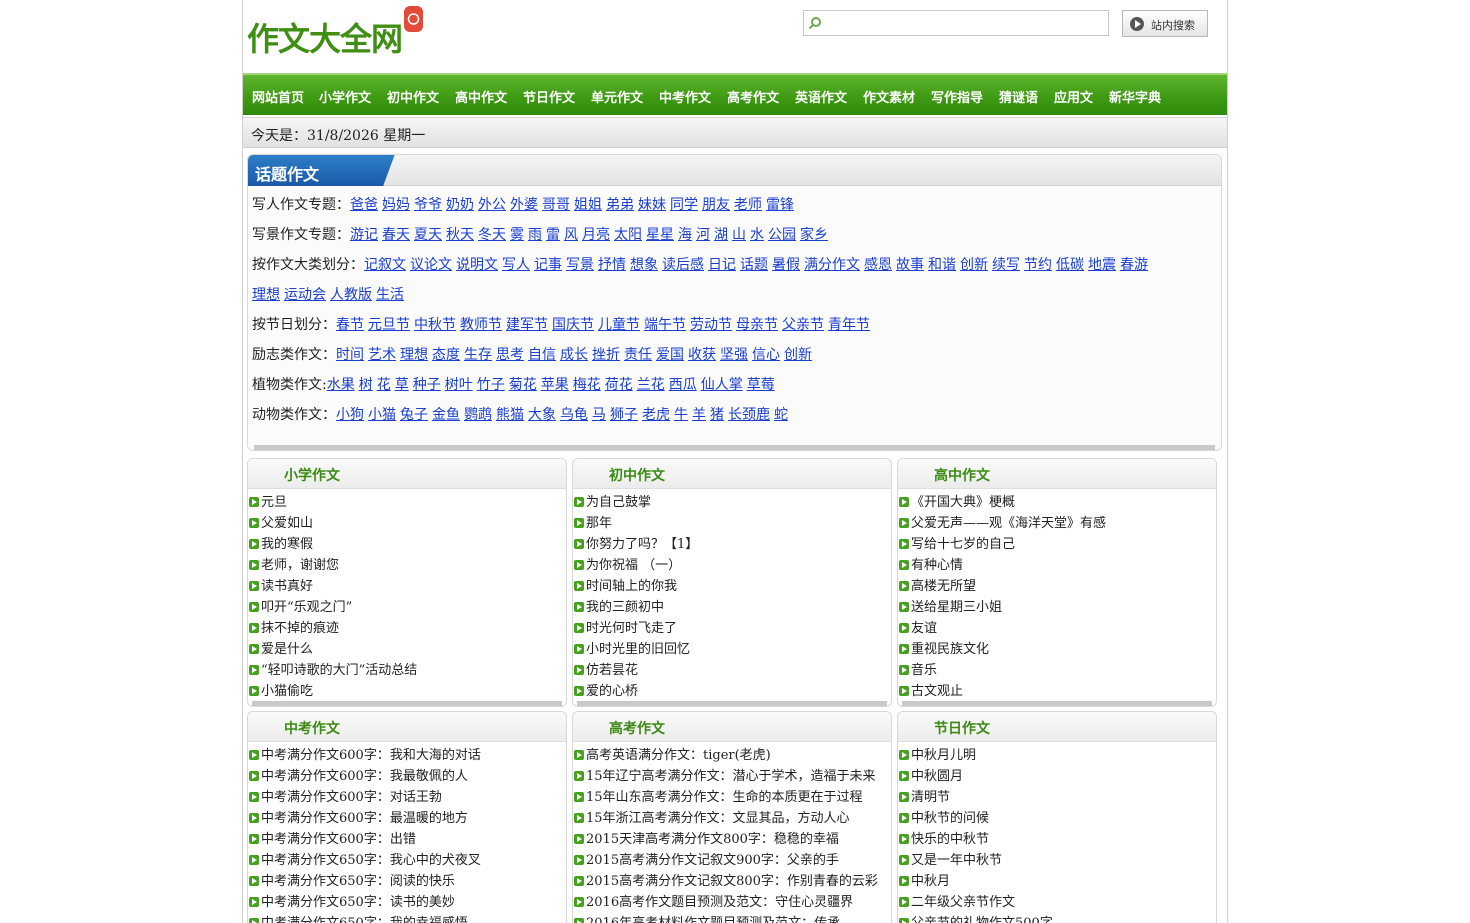  What do you see at coordinates (766, 355) in the screenshot?
I see `topic-link: 信心` at bounding box center [766, 355].